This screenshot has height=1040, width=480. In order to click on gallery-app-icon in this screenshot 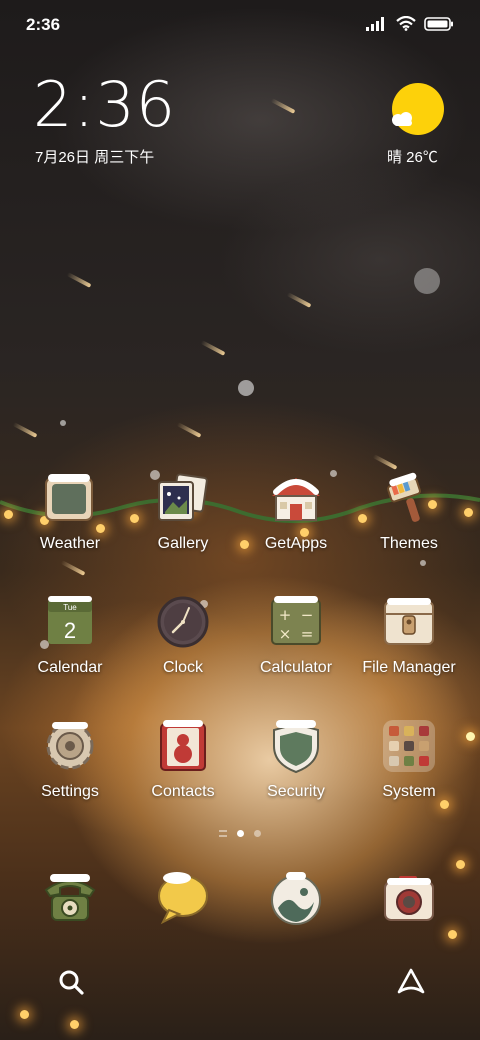, I will do `click(183, 500)`.